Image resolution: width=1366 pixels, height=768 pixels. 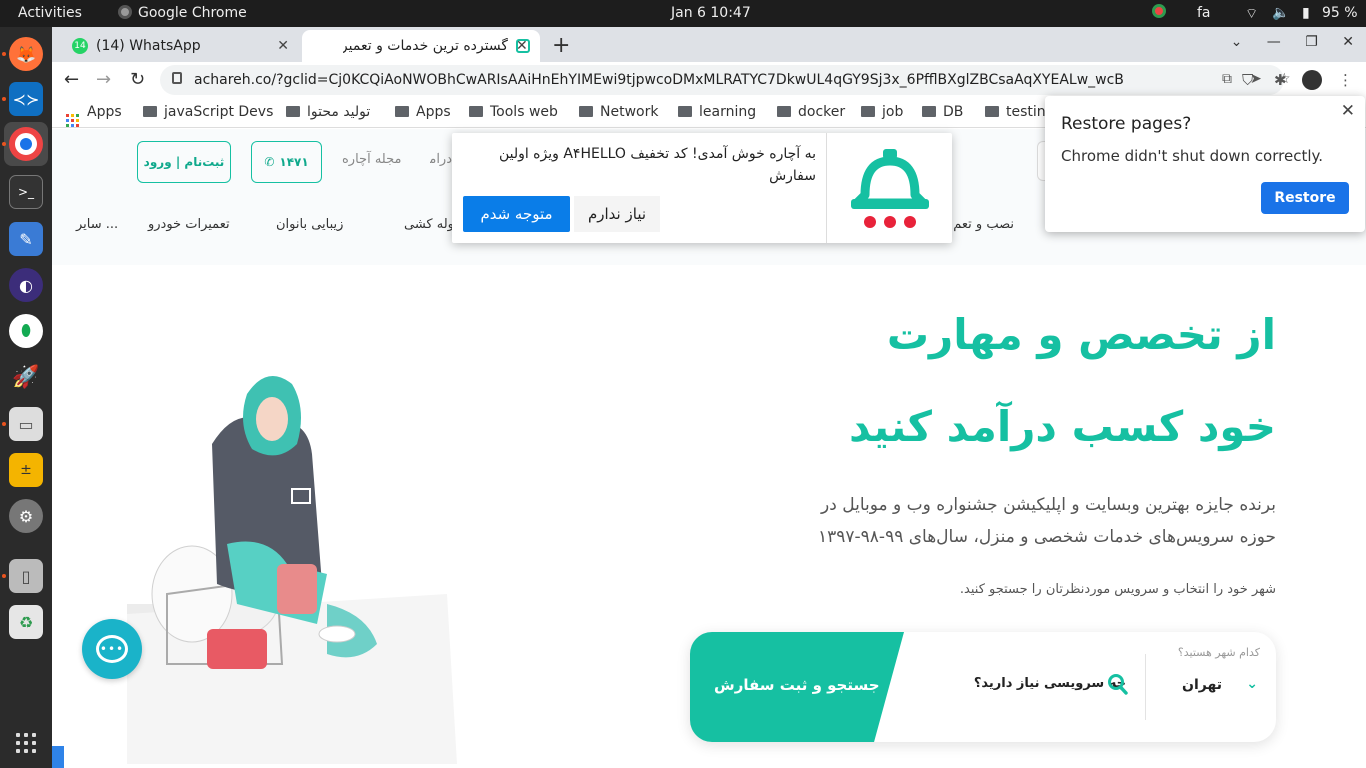 What do you see at coordinates (26, 144) in the screenshot?
I see `chrome-dock-icon` at bounding box center [26, 144].